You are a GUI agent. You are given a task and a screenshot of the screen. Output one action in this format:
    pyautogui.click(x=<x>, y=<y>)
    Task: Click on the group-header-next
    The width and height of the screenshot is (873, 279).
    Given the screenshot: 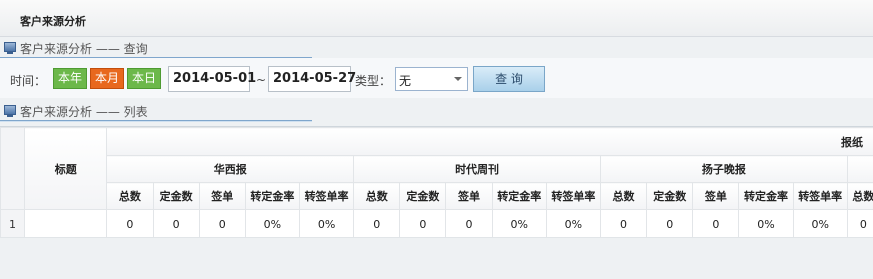 What is the action you would take?
    pyautogui.click(x=859, y=169)
    